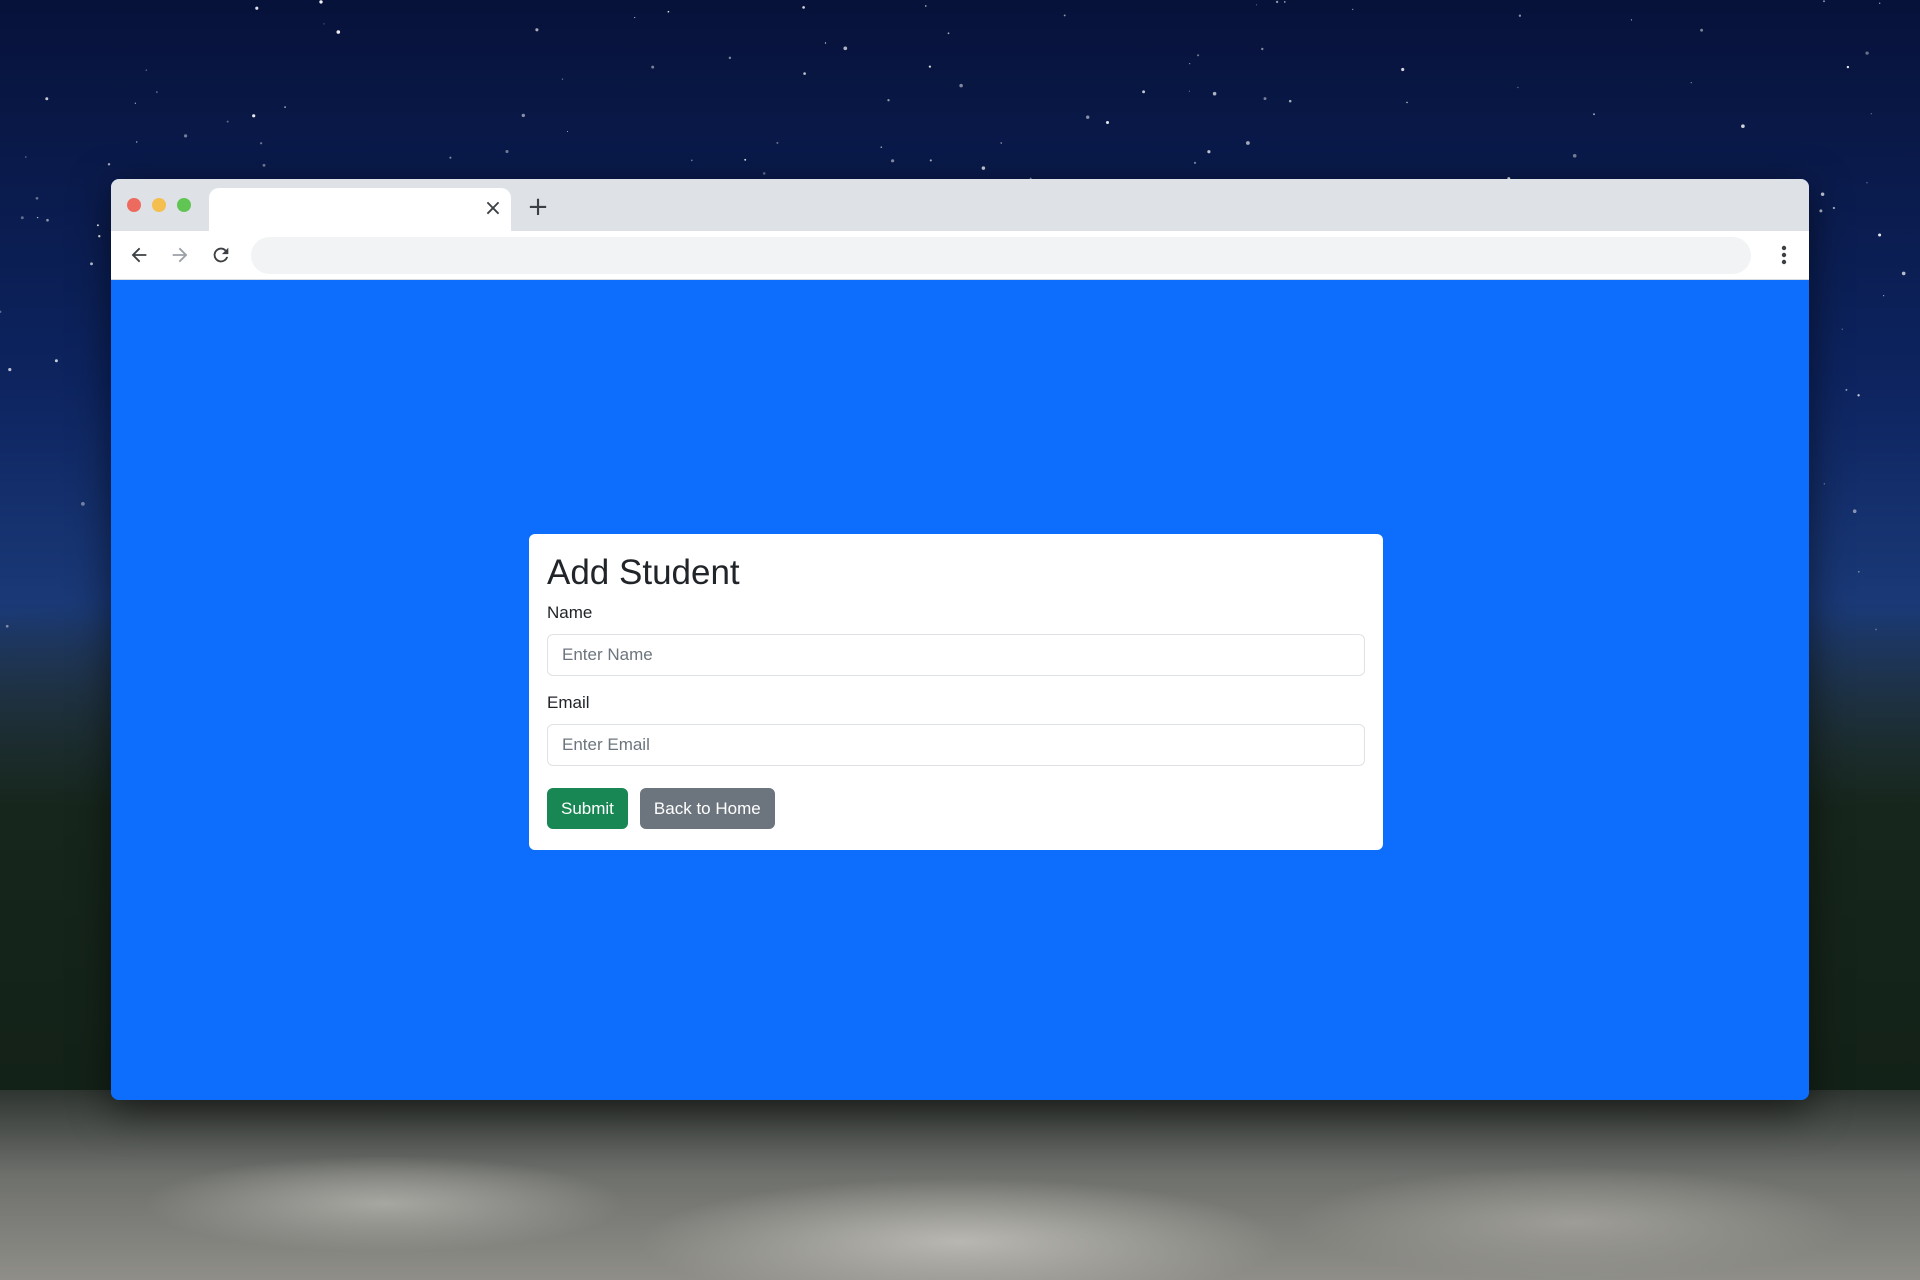 This screenshot has width=1920, height=1280. Describe the element at coordinates (956, 745) in the screenshot. I see `email-input` at that location.